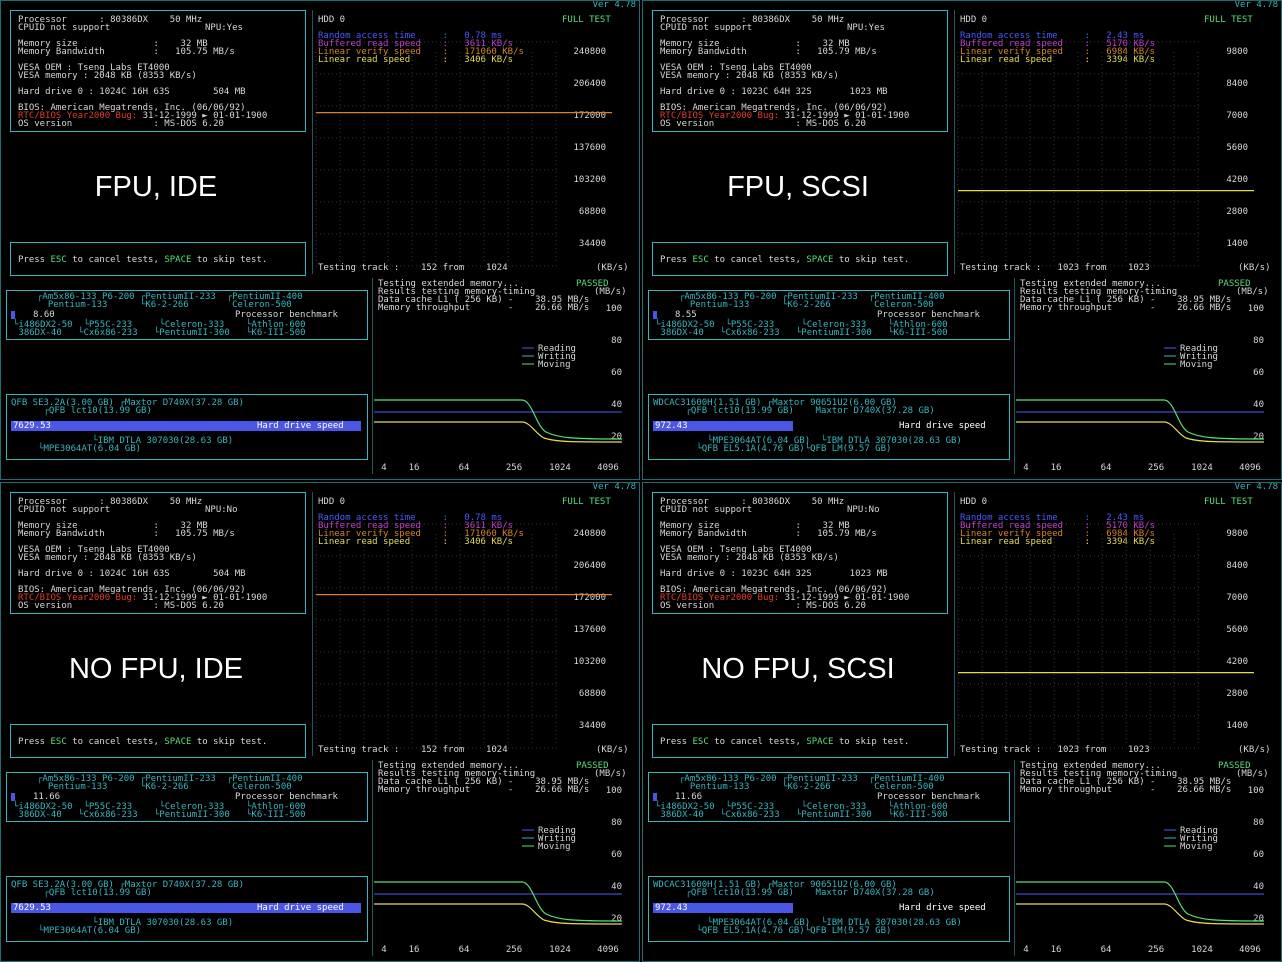 The image size is (1282, 962). What do you see at coordinates (1254, 268) in the screenshot?
I see `hdd-unit-label: (KB/s)` at bounding box center [1254, 268].